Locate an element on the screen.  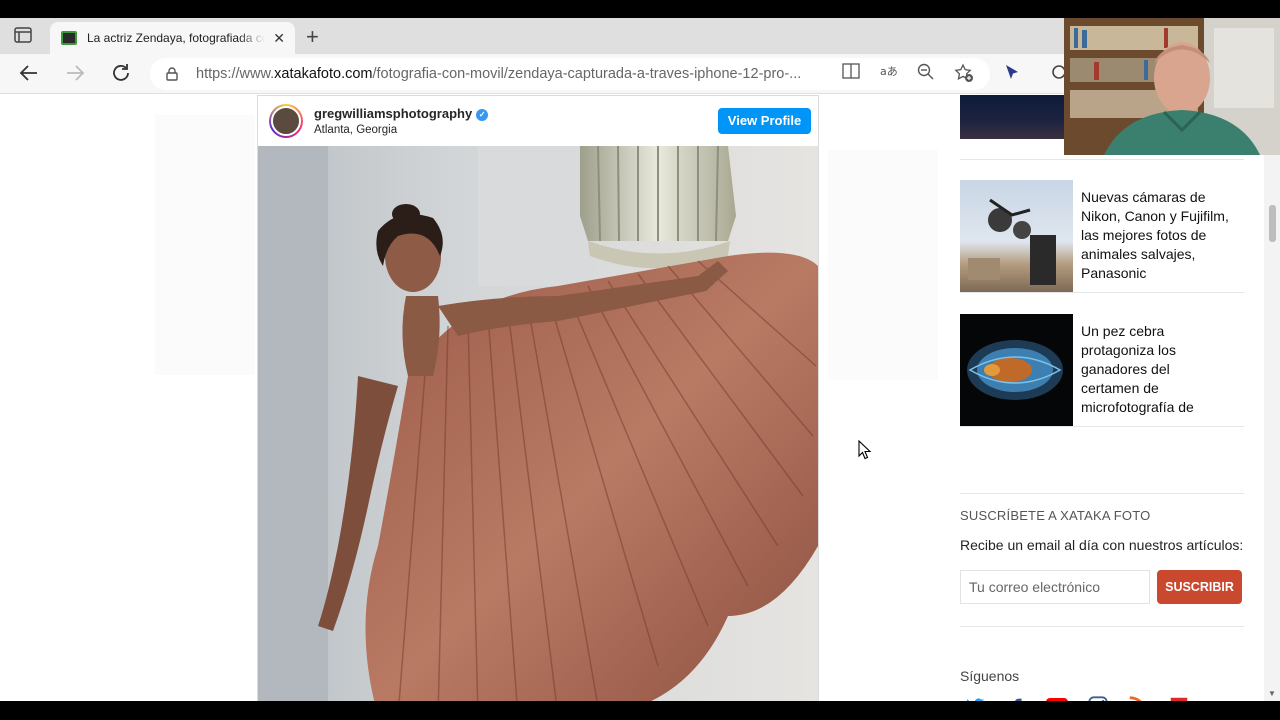
twitter-icon is located at coordinates (975, 698).